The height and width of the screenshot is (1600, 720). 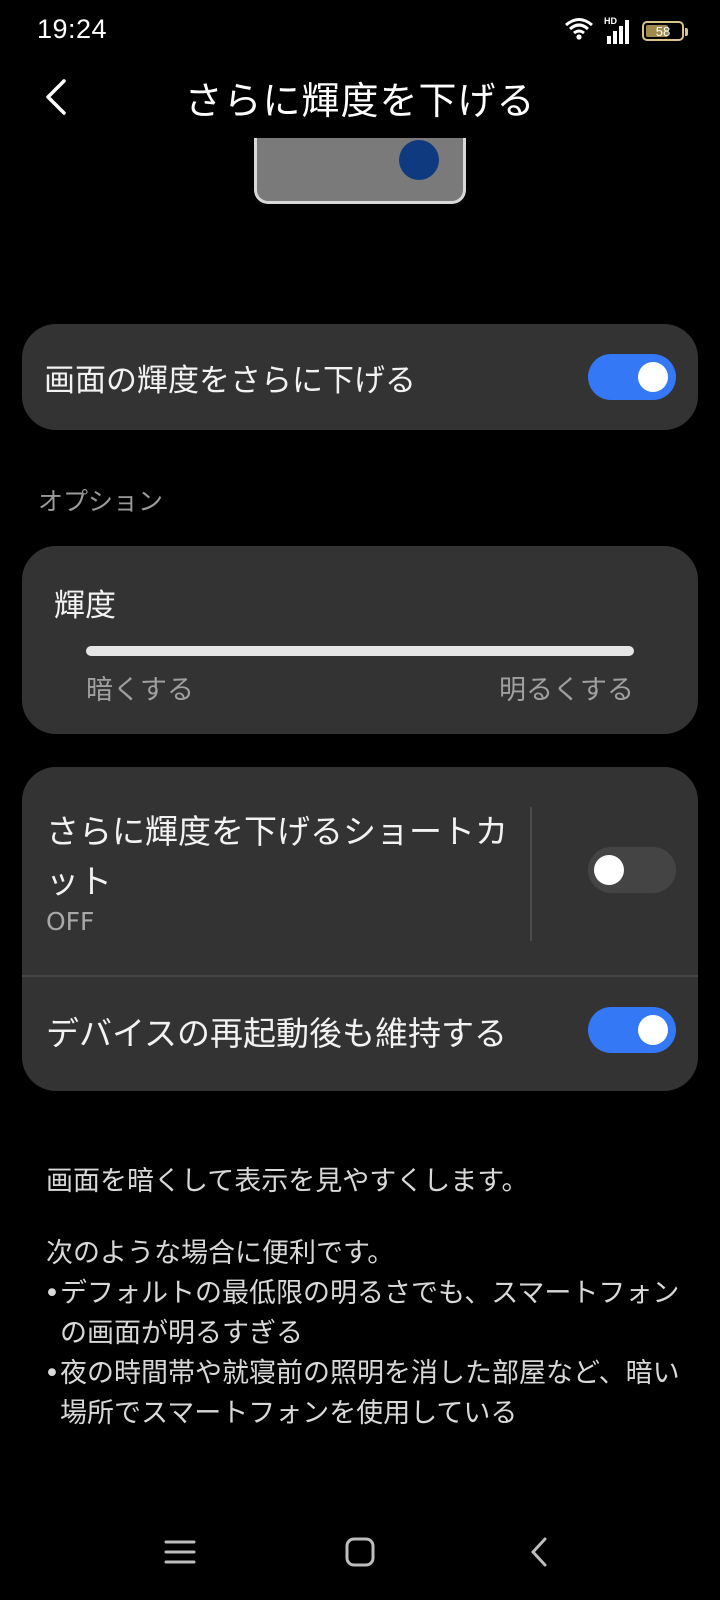 I want to click on recent-apps-button, so click(x=180, y=1552).